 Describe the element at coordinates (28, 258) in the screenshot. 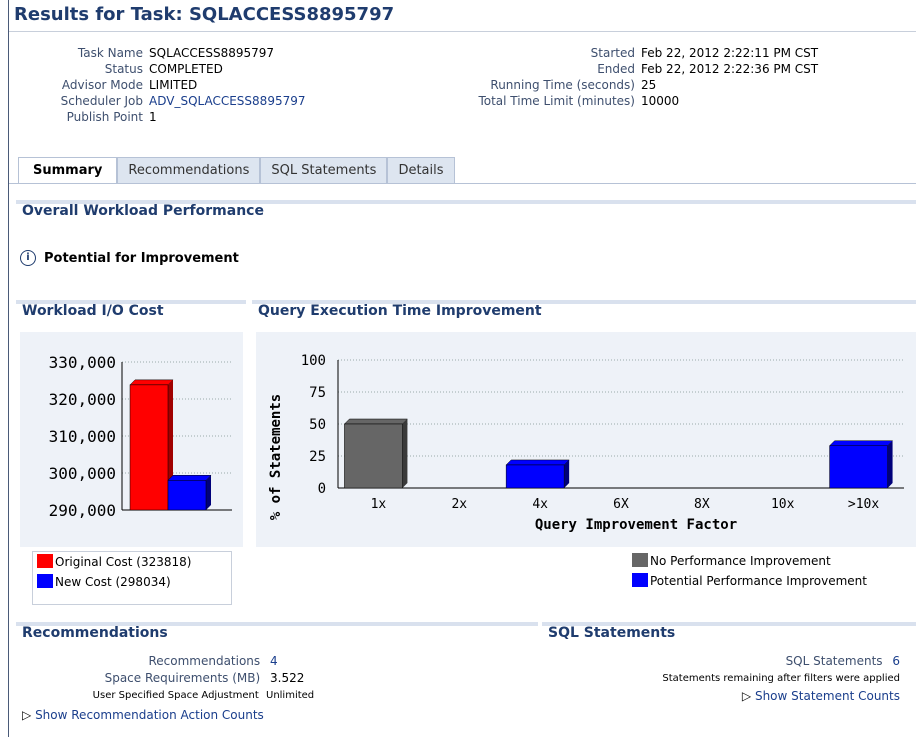

I see `info-icon: i` at that location.